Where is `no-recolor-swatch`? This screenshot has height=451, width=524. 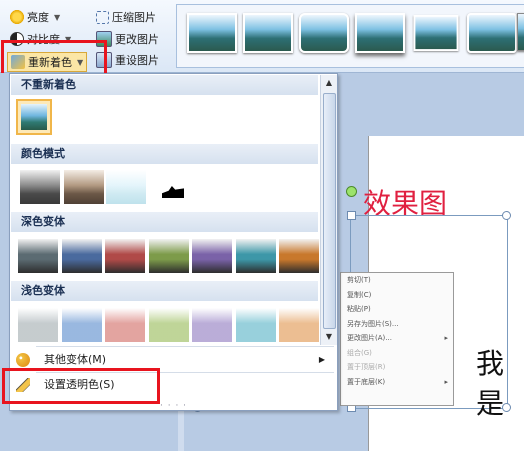 no-recolor-swatch is located at coordinates (34, 117).